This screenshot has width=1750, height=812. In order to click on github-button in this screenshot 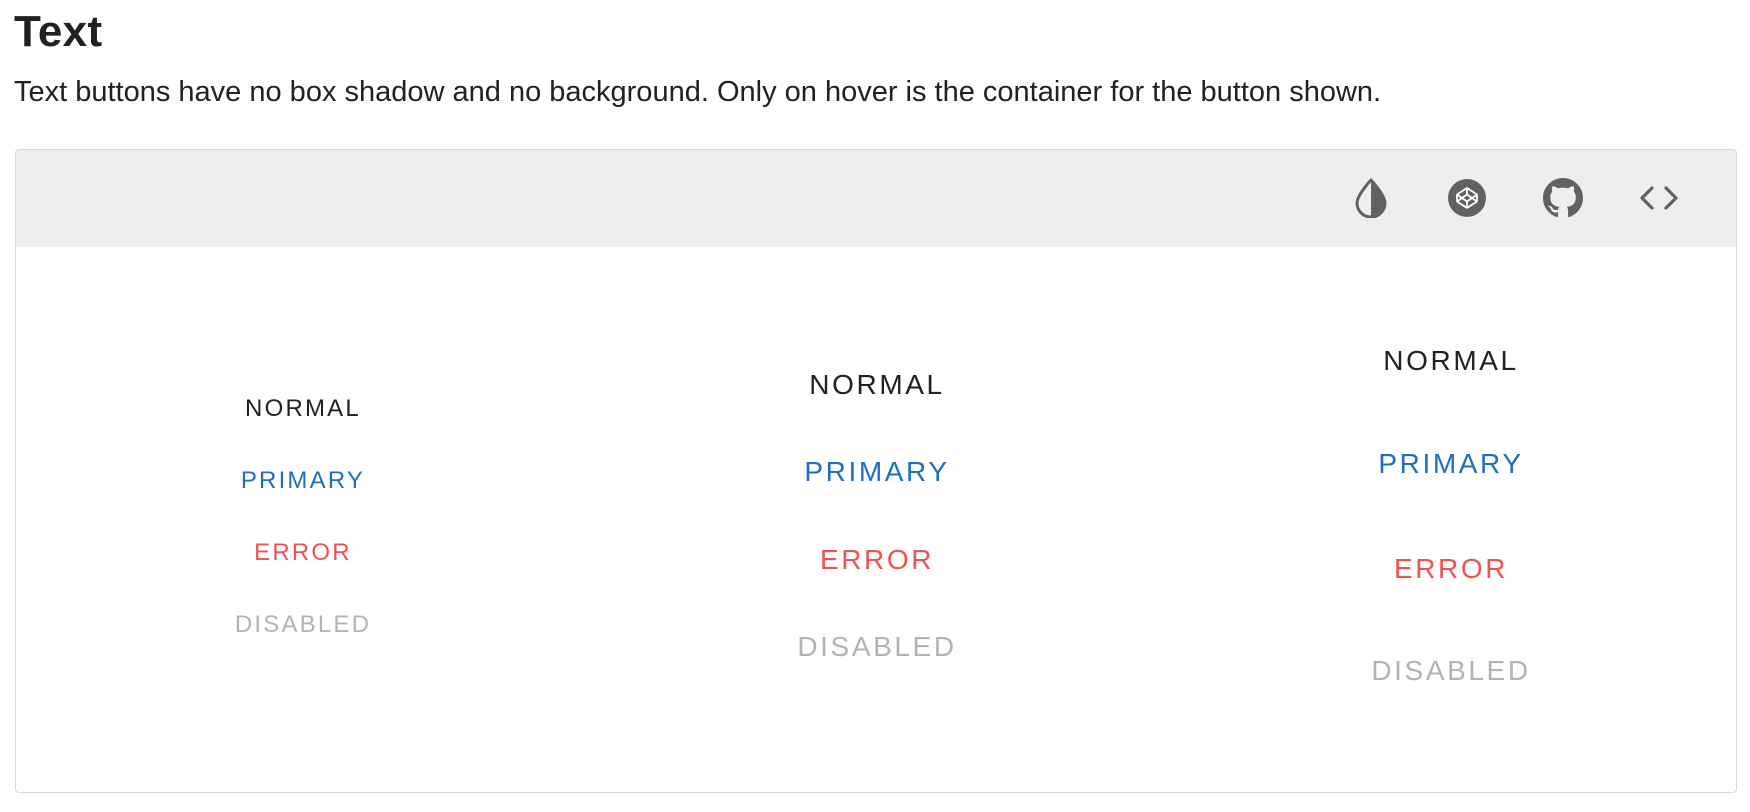, I will do `click(1563, 198)`.